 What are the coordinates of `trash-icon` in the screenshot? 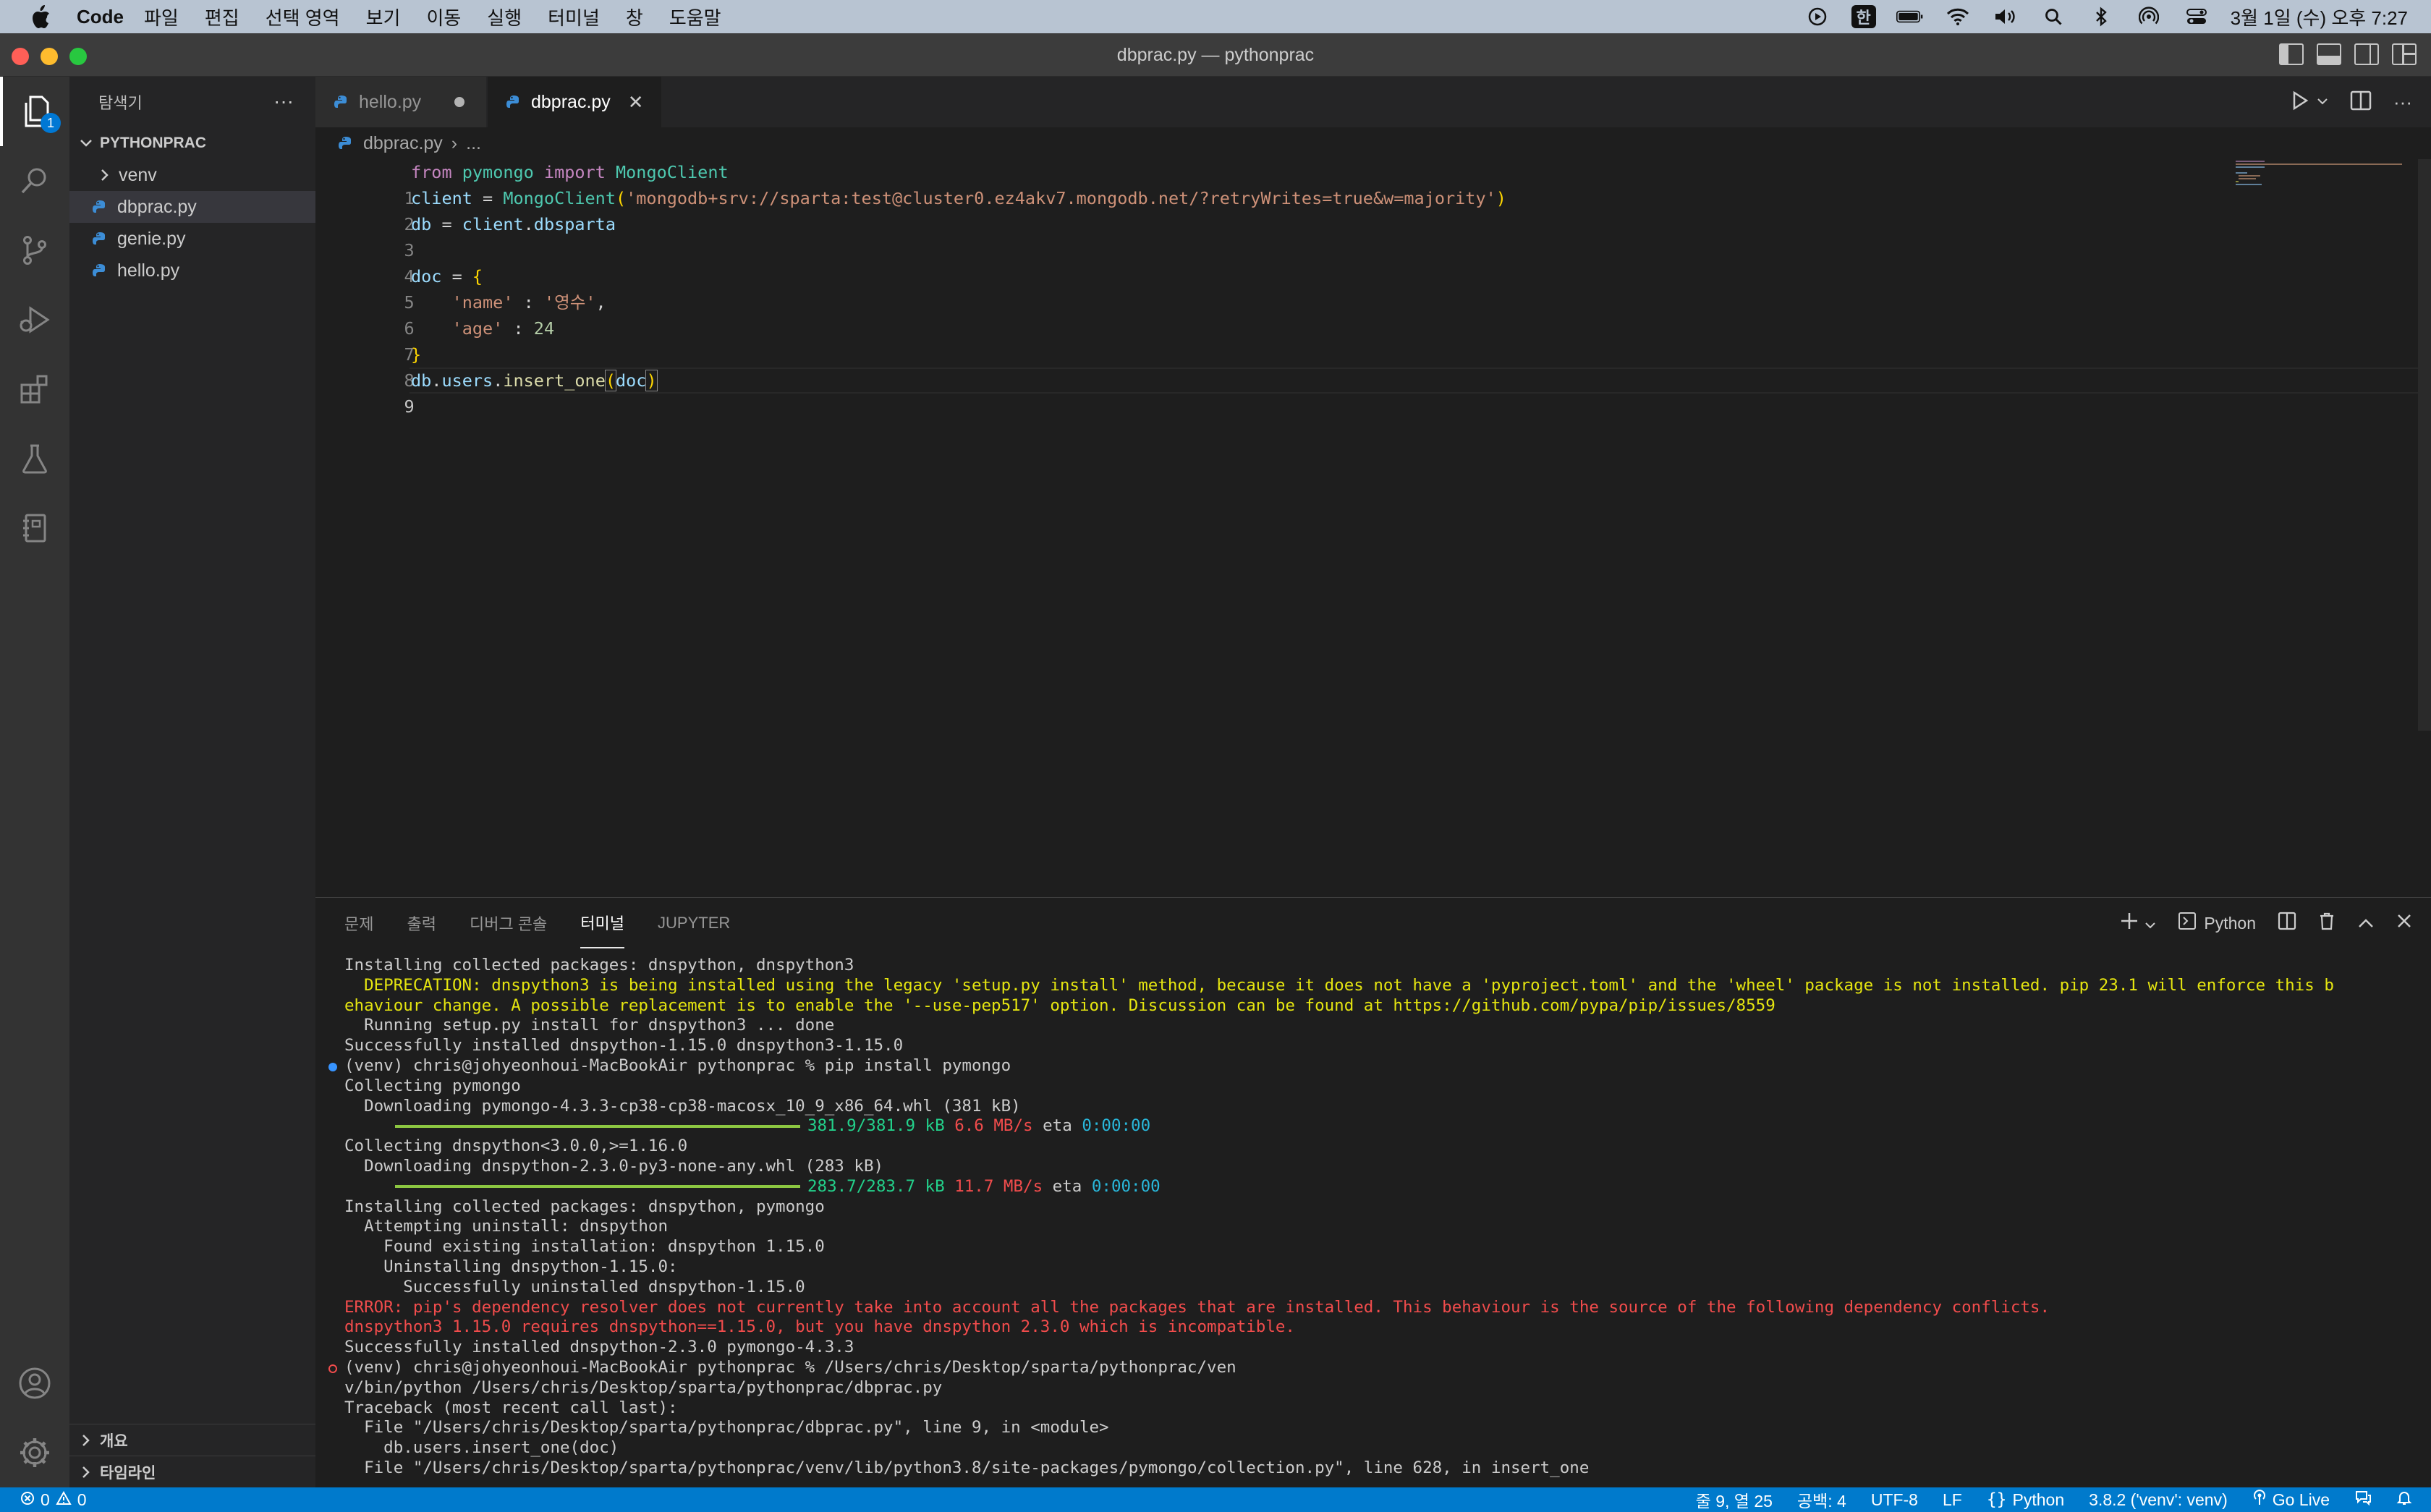 It's located at (2326, 923).